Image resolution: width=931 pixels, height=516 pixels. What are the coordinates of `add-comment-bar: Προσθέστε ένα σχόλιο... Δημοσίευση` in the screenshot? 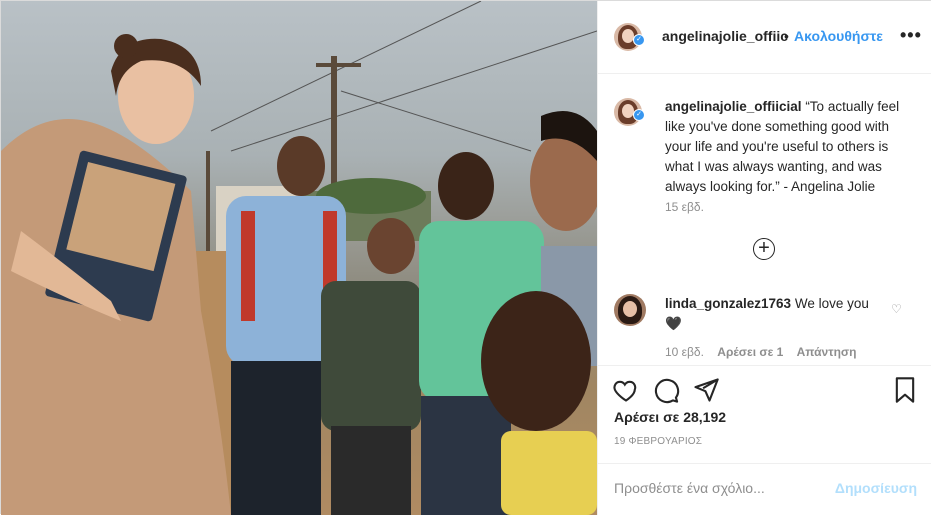 It's located at (764, 489).